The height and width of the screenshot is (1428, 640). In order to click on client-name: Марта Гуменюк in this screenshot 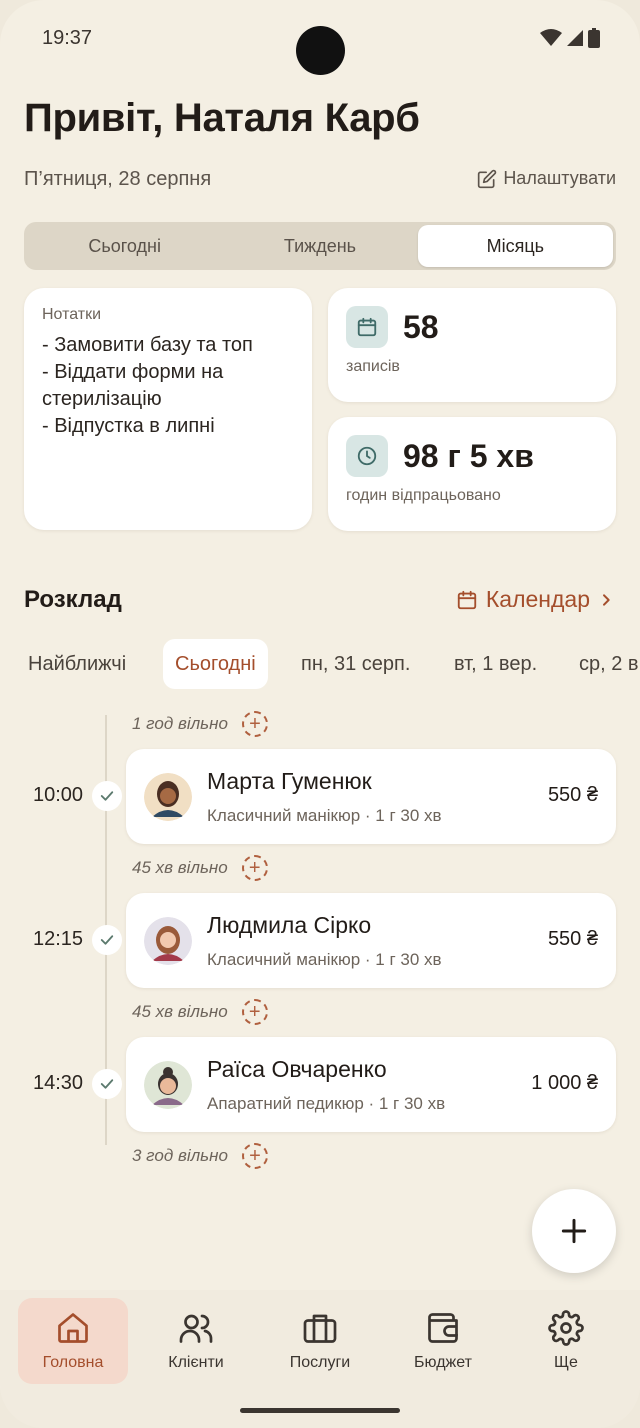, I will do `click(289, 781)`.